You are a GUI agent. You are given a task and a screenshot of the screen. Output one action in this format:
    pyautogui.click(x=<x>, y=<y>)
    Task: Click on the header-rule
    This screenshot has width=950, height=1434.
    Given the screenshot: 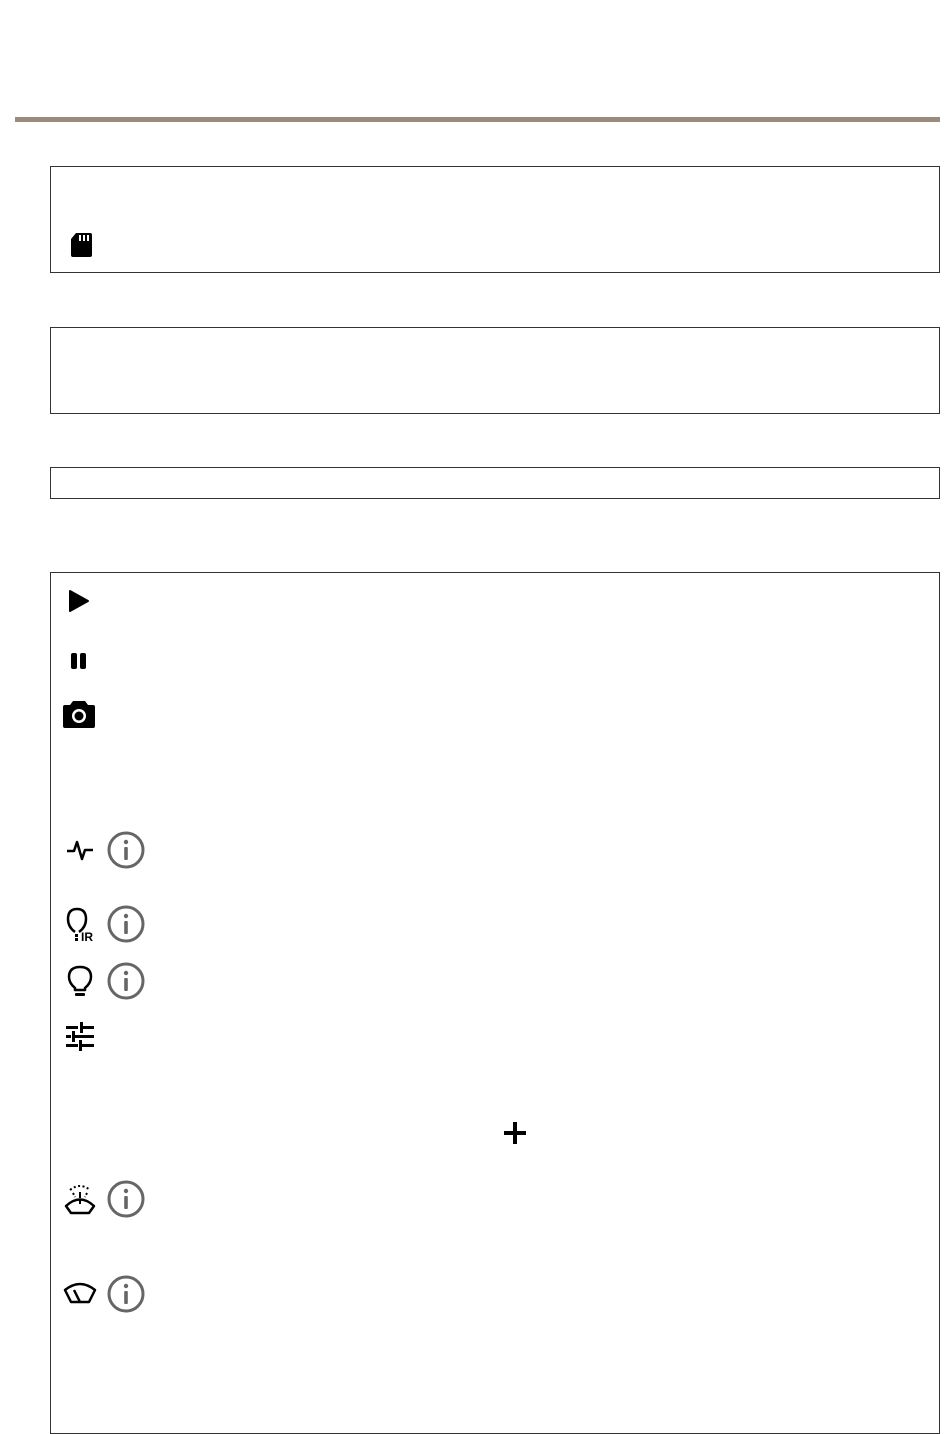 What is the action you would take?
    pyautogui.click(x=477, y=119)
    